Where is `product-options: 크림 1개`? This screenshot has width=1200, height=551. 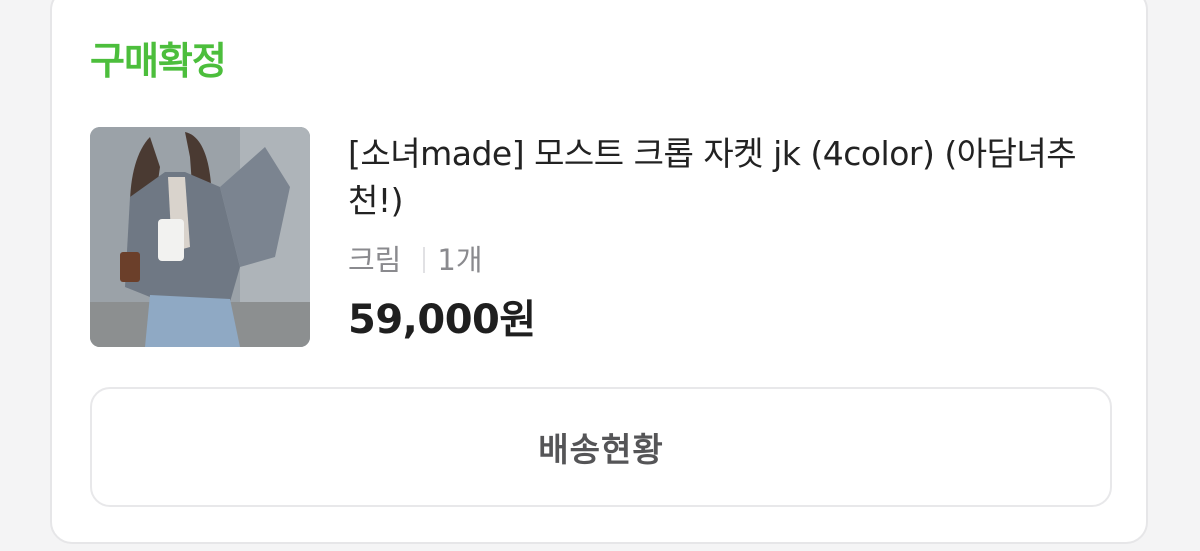 product-options: 크림 1개 is located at coordinates (415, 260).